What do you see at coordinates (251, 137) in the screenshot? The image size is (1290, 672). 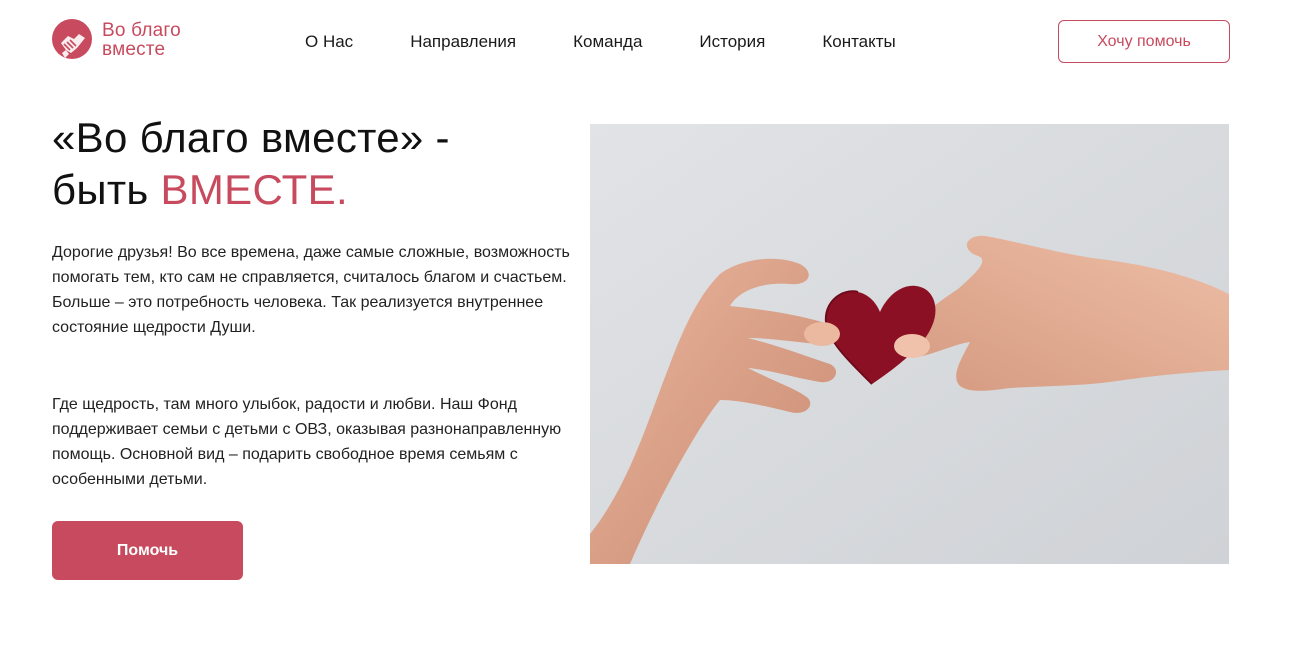 I see `hero-title-line1: «Во благо вместе» -` at bounding box center [251, 137].